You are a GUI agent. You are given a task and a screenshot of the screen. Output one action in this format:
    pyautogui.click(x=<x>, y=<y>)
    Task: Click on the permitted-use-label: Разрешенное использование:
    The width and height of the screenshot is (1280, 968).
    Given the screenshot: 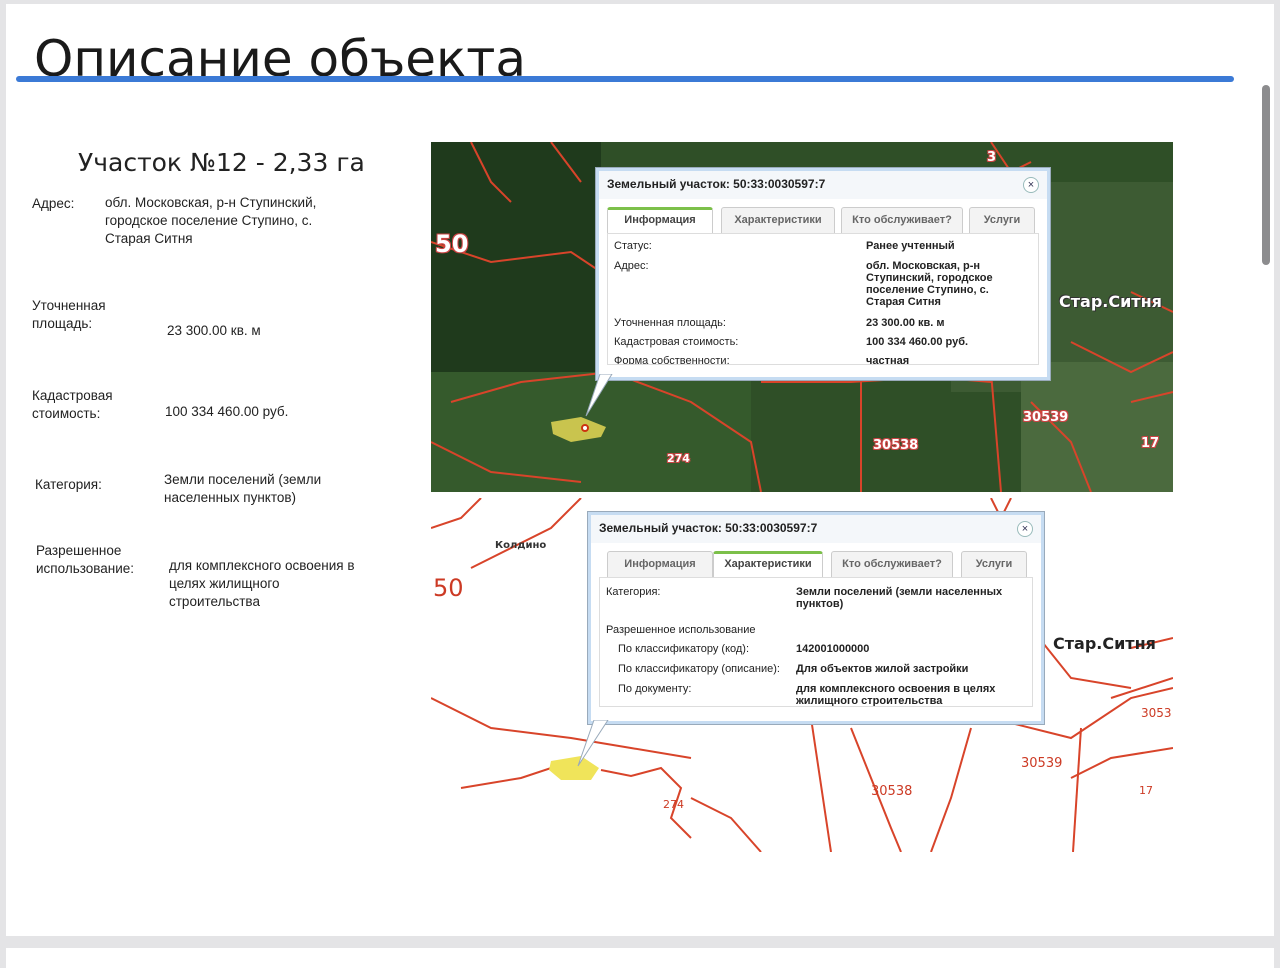 What is the action you would take?
    pyautogui.click(x=85, y=559)
    